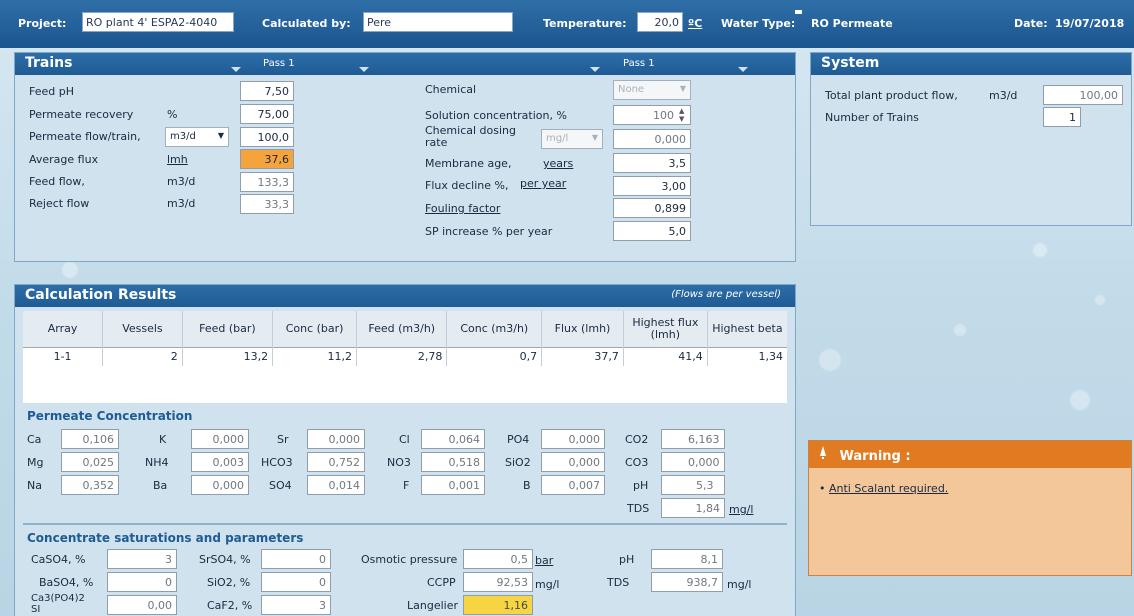  Describe the element at coordinates (267, 91) in the screenshot. I see `feed-ph-input: 7,50` at that location.